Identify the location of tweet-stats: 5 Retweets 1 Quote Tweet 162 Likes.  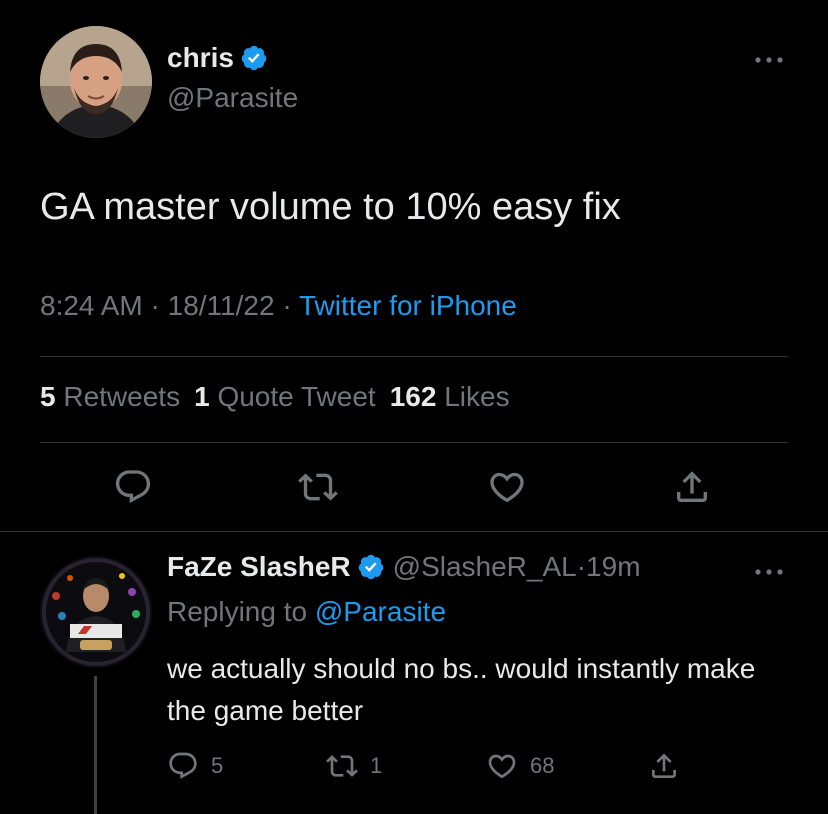
(275, 397).